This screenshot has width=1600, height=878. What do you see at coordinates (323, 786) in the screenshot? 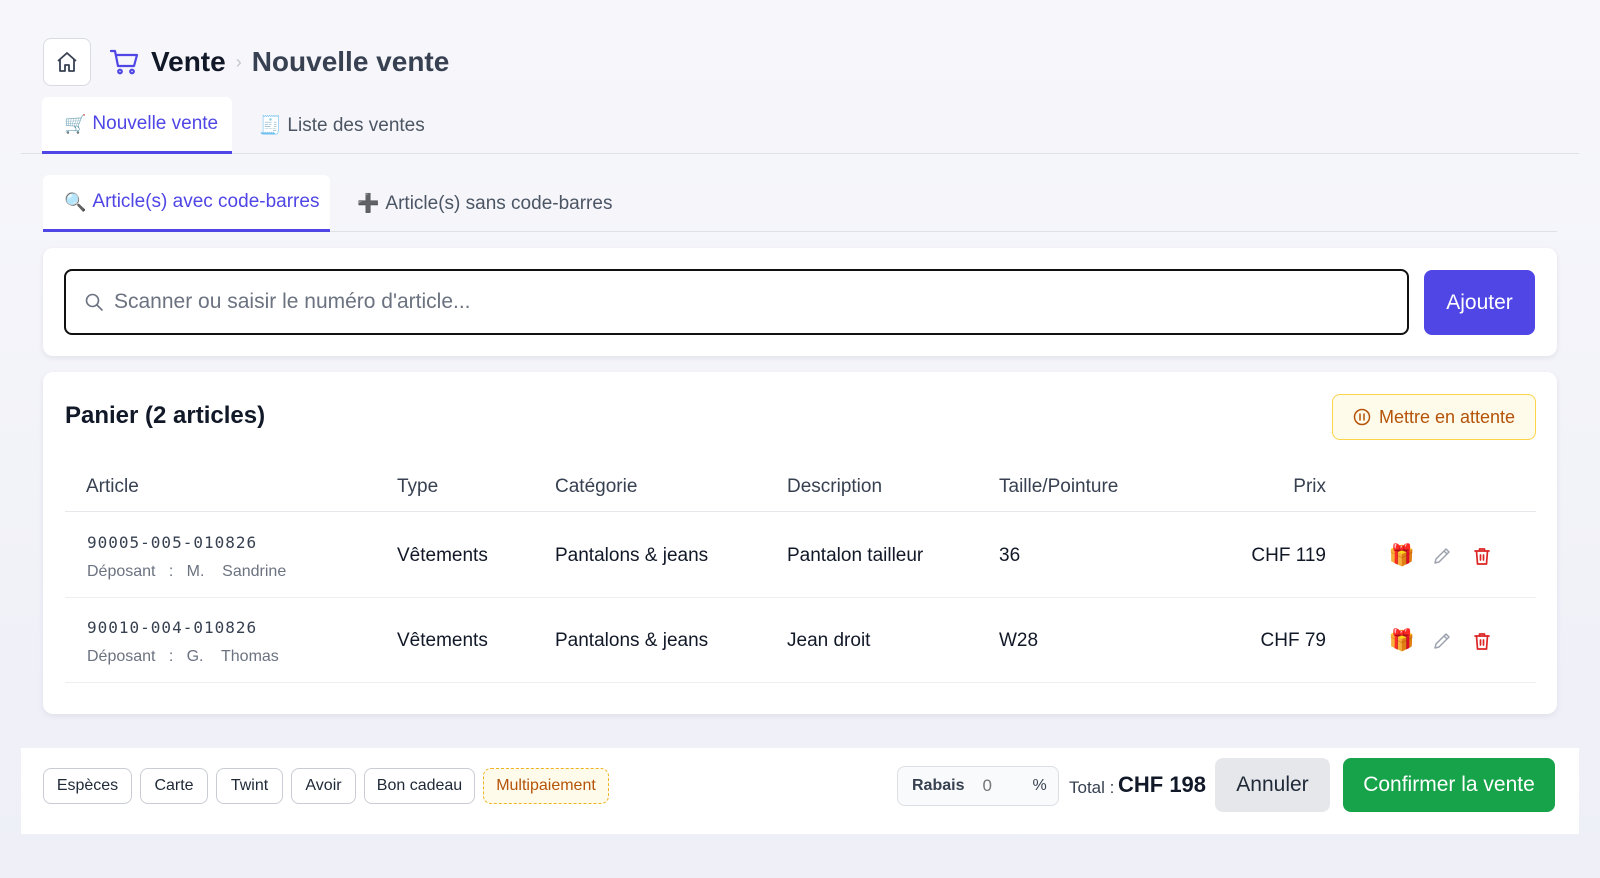
I see `pay-avoir-button: Avoir` at bounding box center [323, 786].